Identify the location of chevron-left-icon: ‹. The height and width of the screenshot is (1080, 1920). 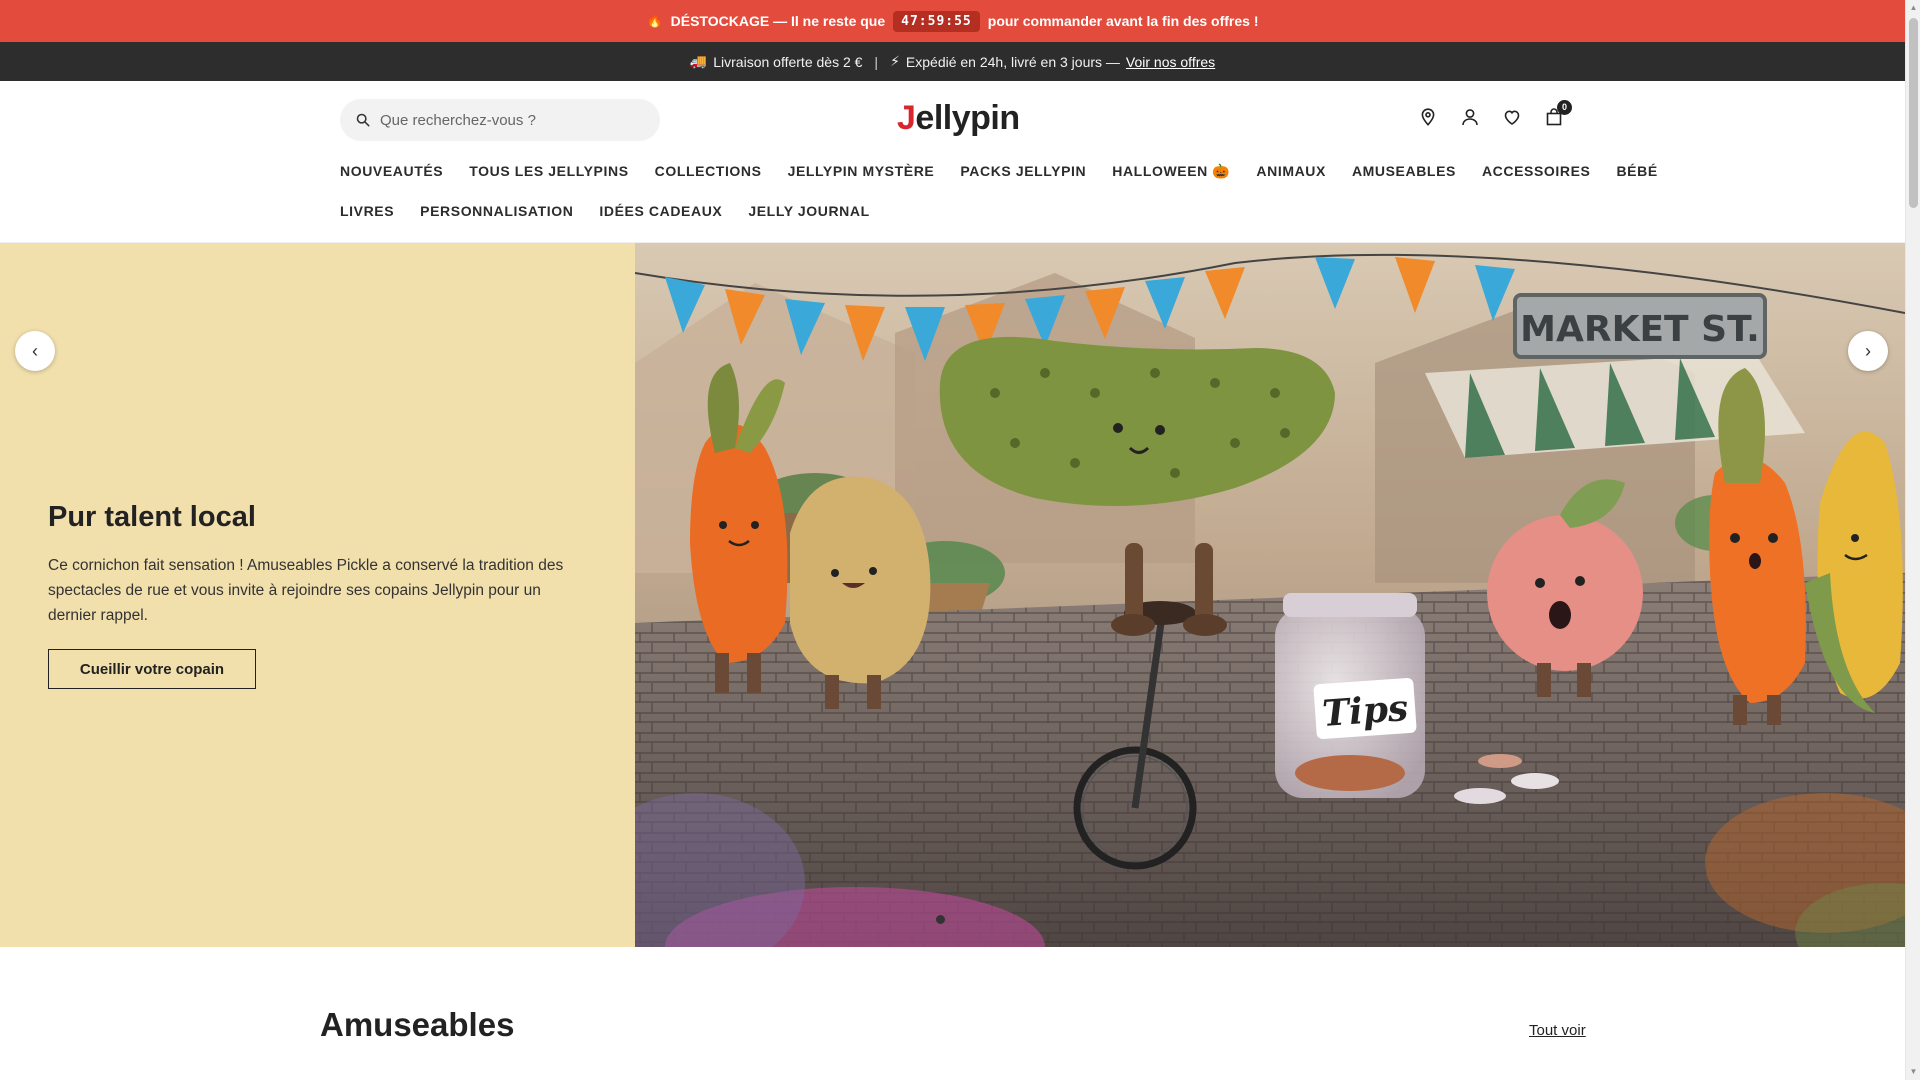
(35, 350).